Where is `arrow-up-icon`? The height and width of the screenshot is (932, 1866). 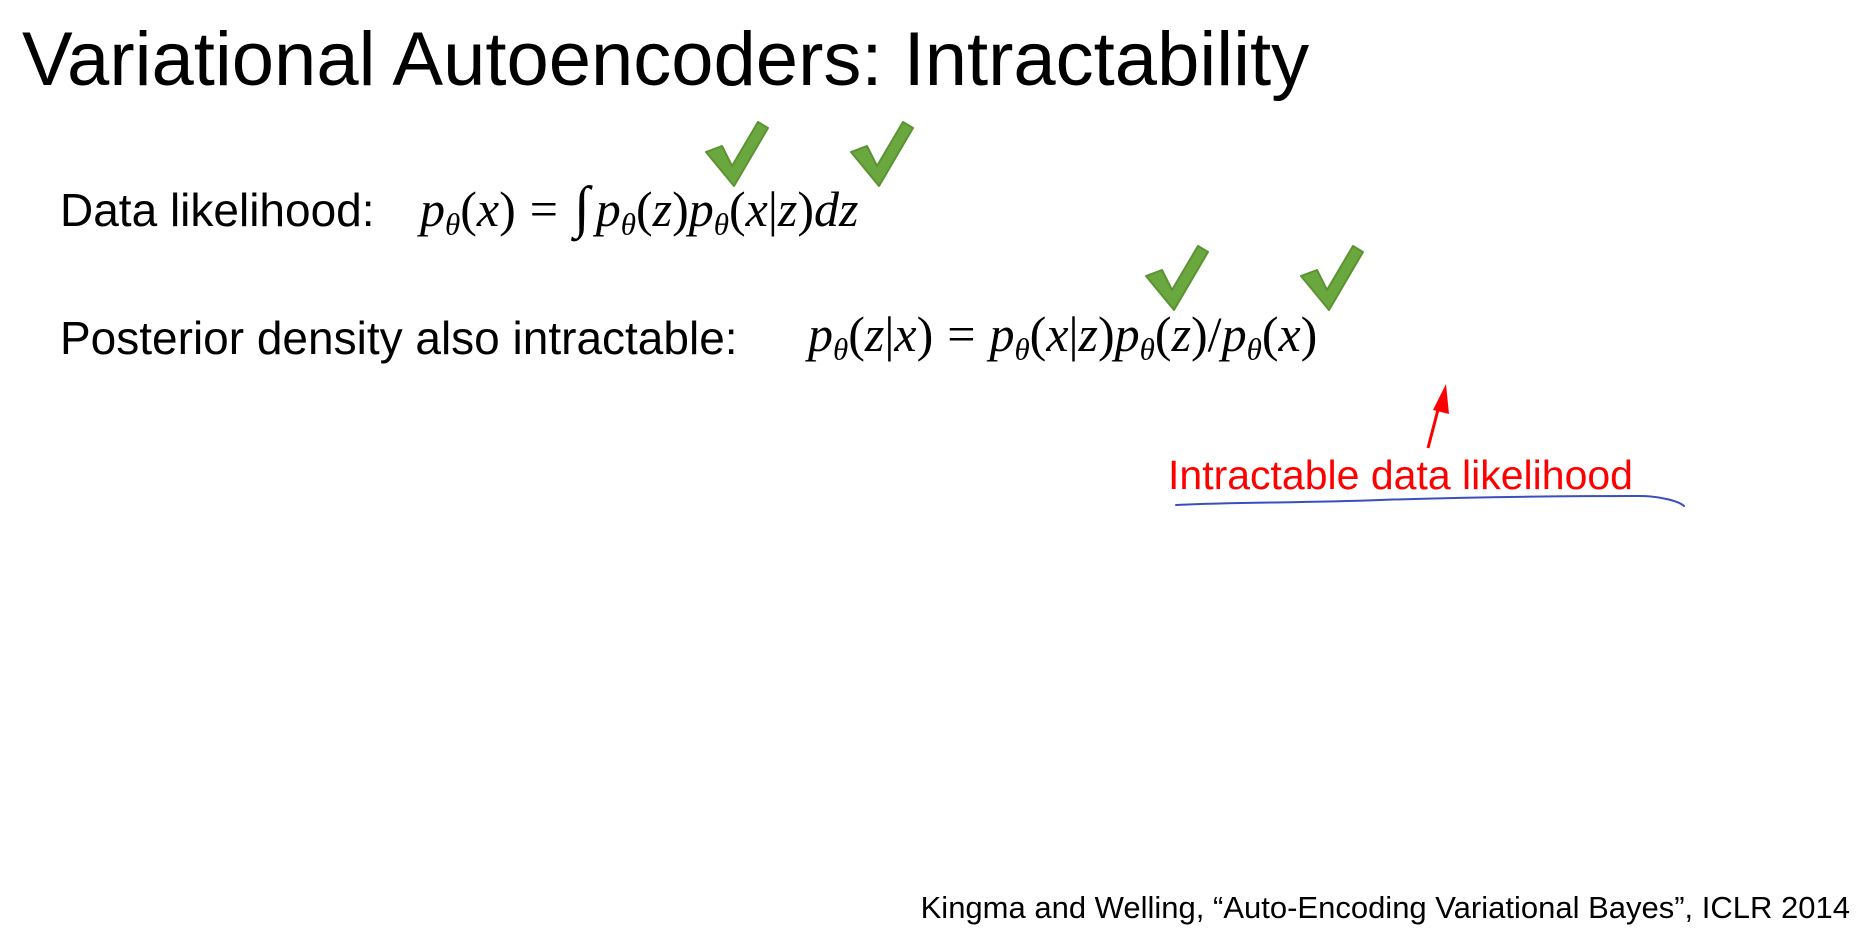 arrow-up-icon is located at coordinates (1437, 416).